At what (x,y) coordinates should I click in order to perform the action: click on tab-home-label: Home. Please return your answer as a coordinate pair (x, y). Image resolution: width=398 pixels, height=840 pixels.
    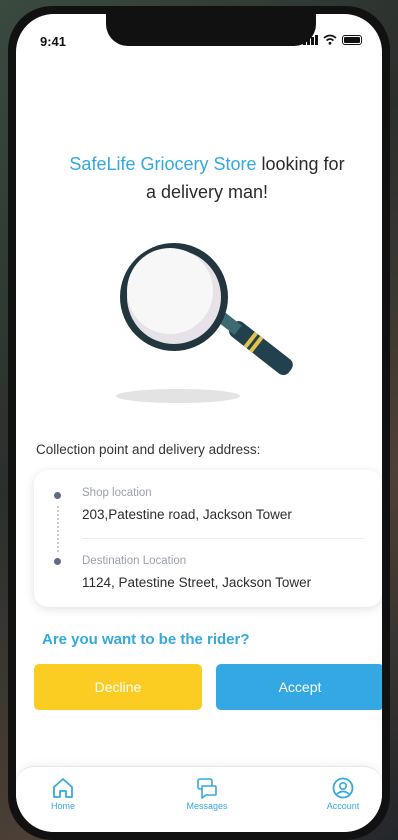
    Looking at the image, I should click on (62, 806).